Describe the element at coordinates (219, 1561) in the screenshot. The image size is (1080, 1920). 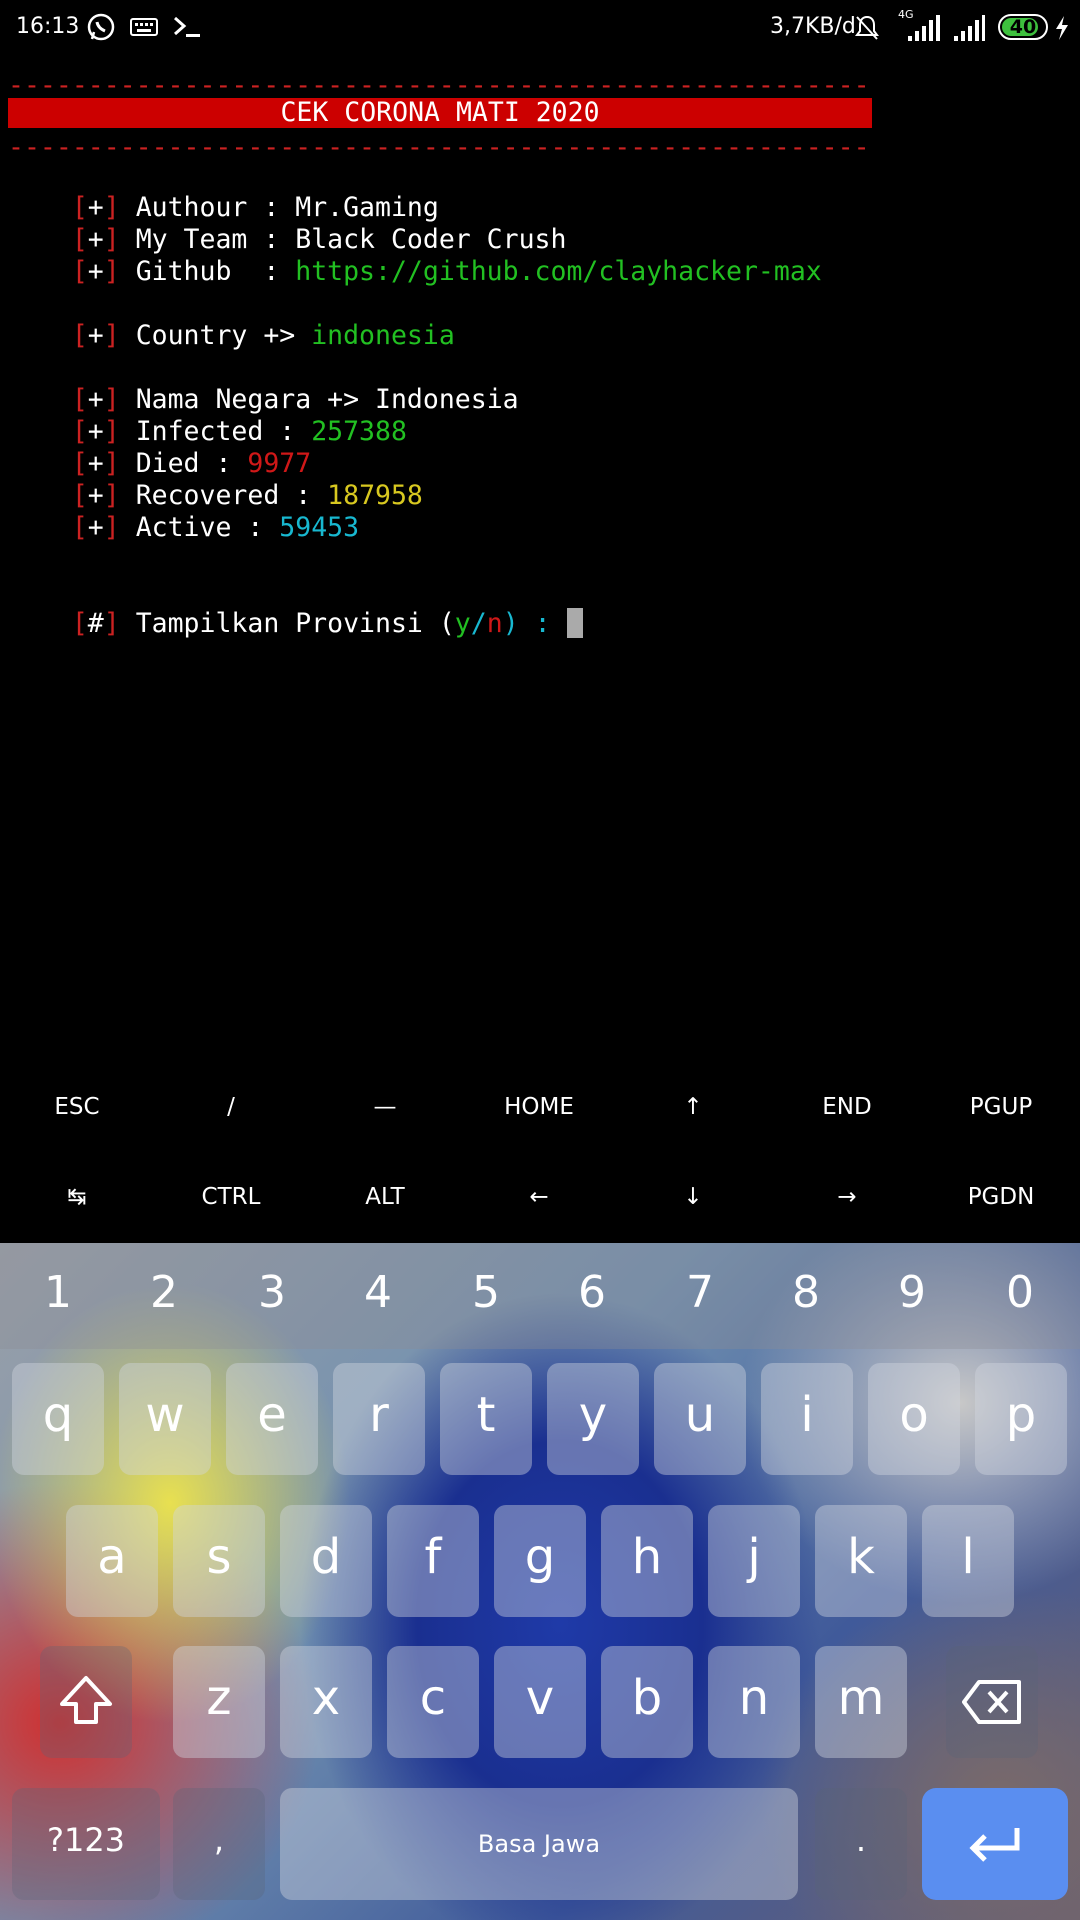
I see `key-s: s` at that location.